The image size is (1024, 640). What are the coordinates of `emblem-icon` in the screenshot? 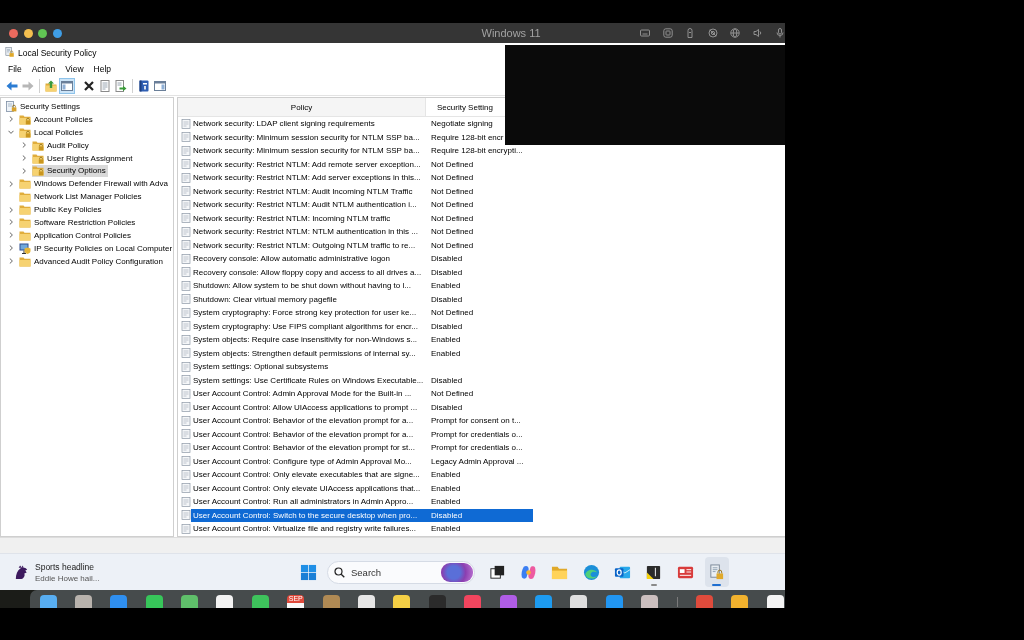 It's located at (21, 572).